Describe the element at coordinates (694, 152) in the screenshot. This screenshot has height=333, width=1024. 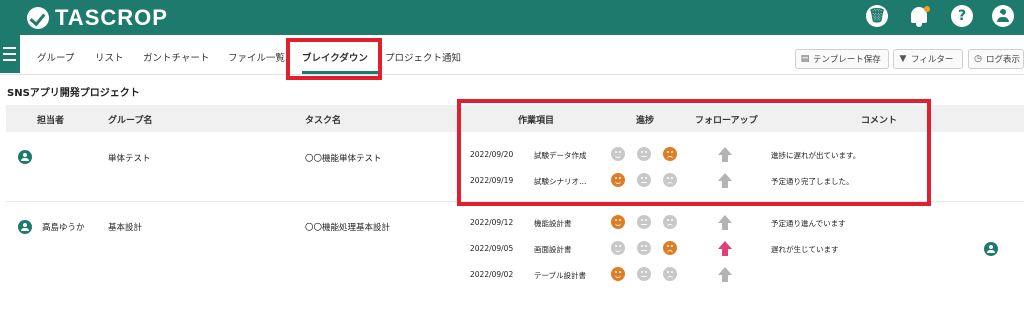
I see `breakdown-highlight-frame` at that location.